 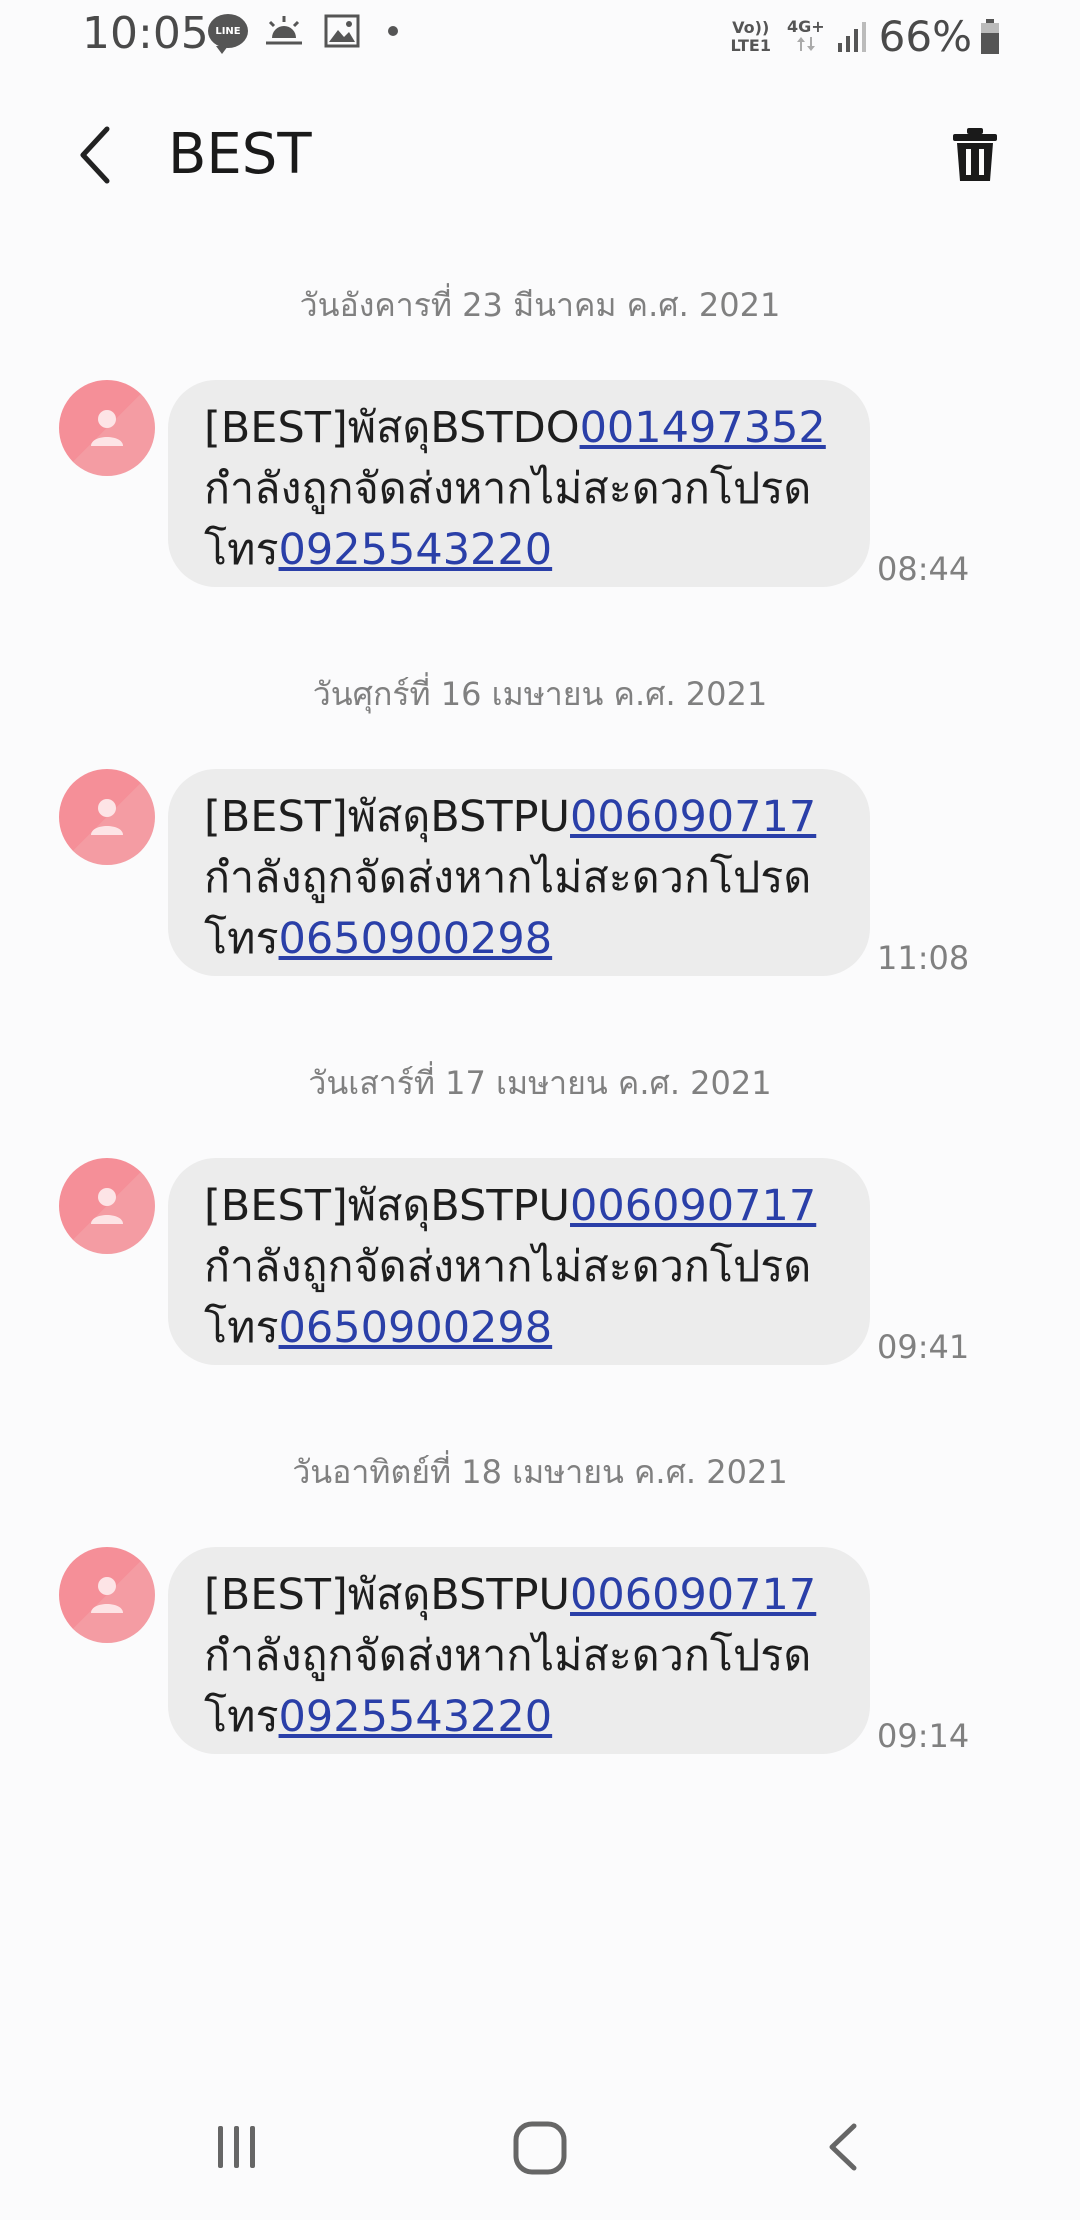 What do you see at coordinates (540, 1083) in the screenshot?
I see `date-separator: วันเสาร์ที่ 17 เมษายน ค.ศ. 2021` at bounding box center [540, 1083].